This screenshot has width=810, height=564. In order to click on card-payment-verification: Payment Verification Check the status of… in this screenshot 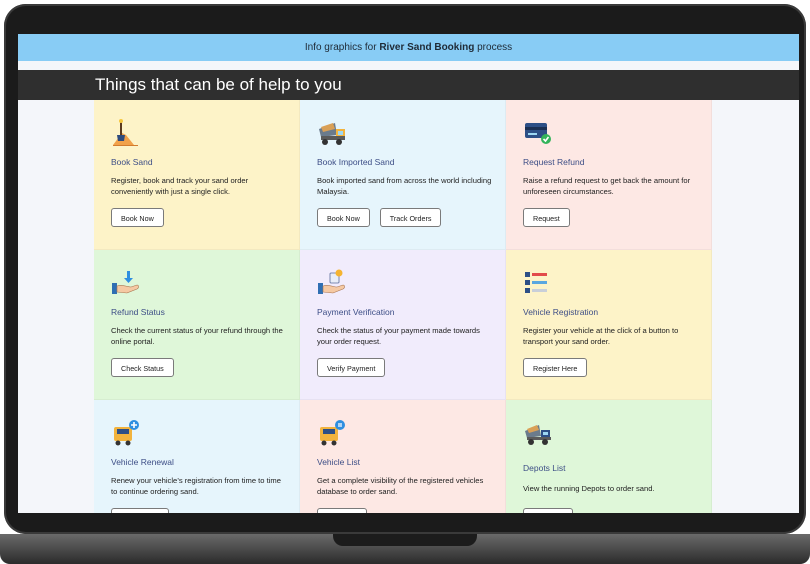, I will do `click(403, 325)`.